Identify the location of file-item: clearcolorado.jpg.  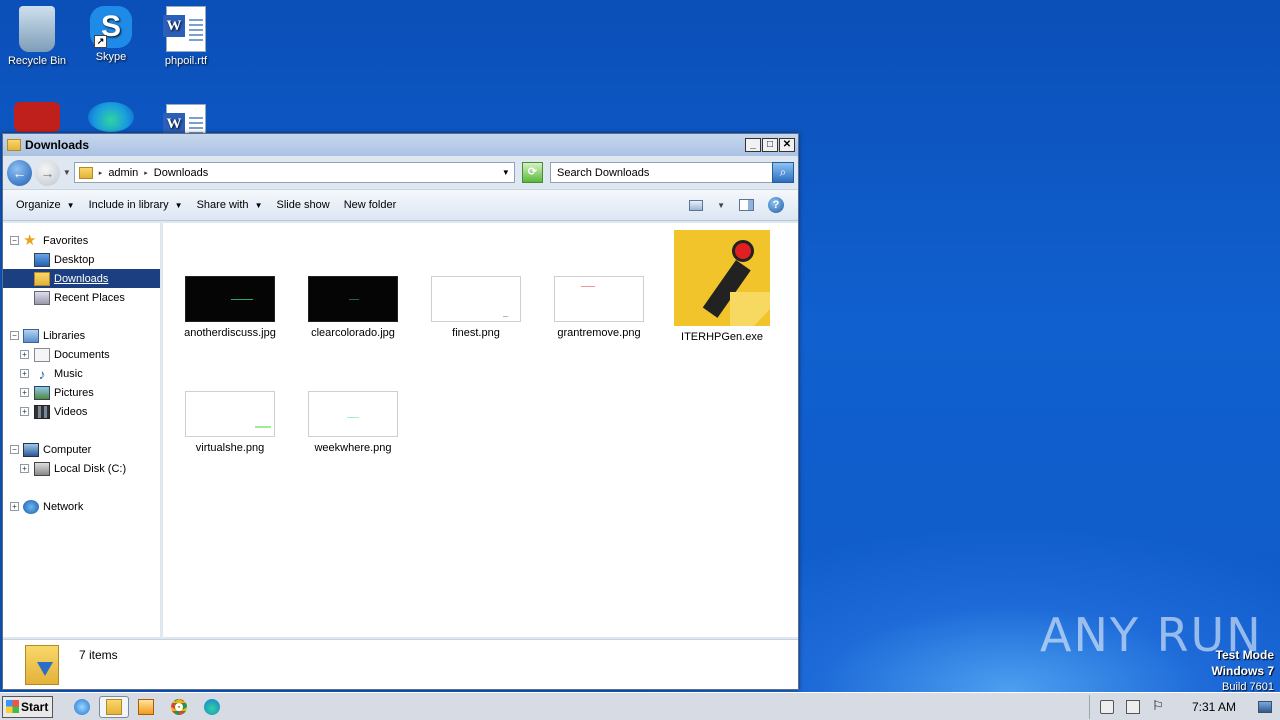
(353, 307).